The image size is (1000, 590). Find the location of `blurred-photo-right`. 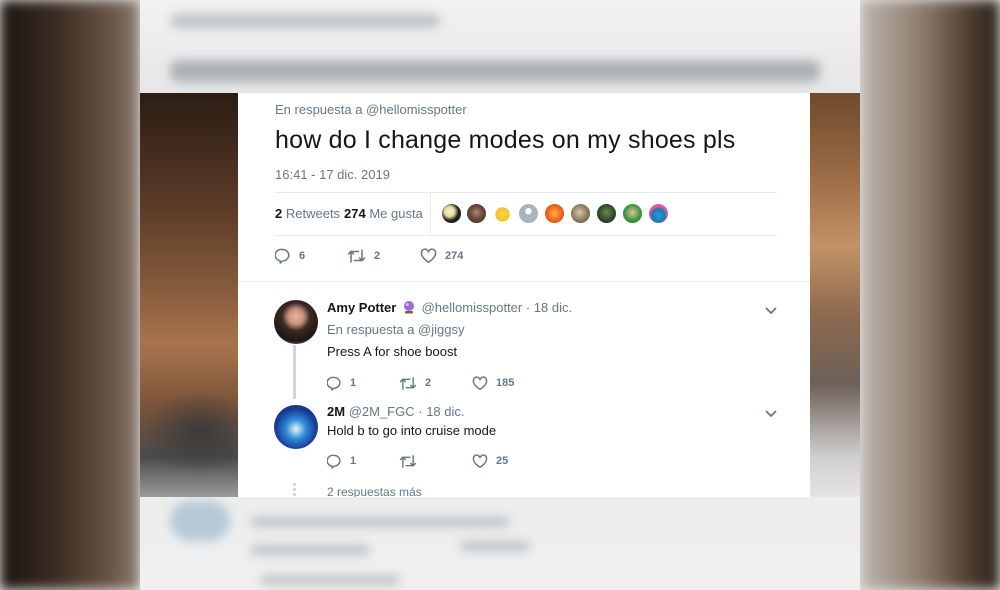

blurred-photo-right is located at coordinates (930, 295).